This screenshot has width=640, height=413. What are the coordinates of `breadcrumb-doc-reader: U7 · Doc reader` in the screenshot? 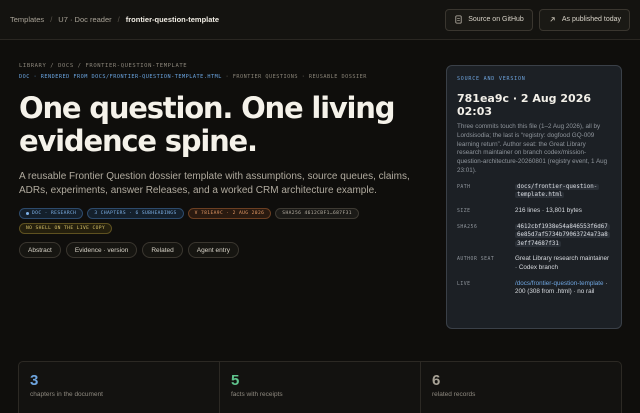 It's located at (84, 19).